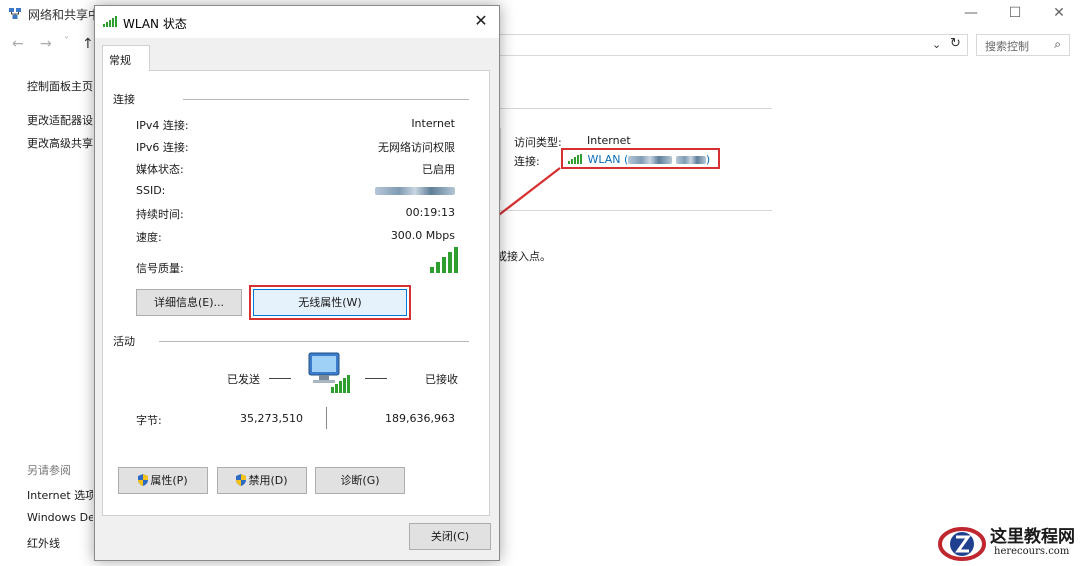 The image size is (1080, 566). What do you see at coordinates (450, 536) in the screenshot?
I see `close-button: 关闭(C)` at bounding box center [450, 536].